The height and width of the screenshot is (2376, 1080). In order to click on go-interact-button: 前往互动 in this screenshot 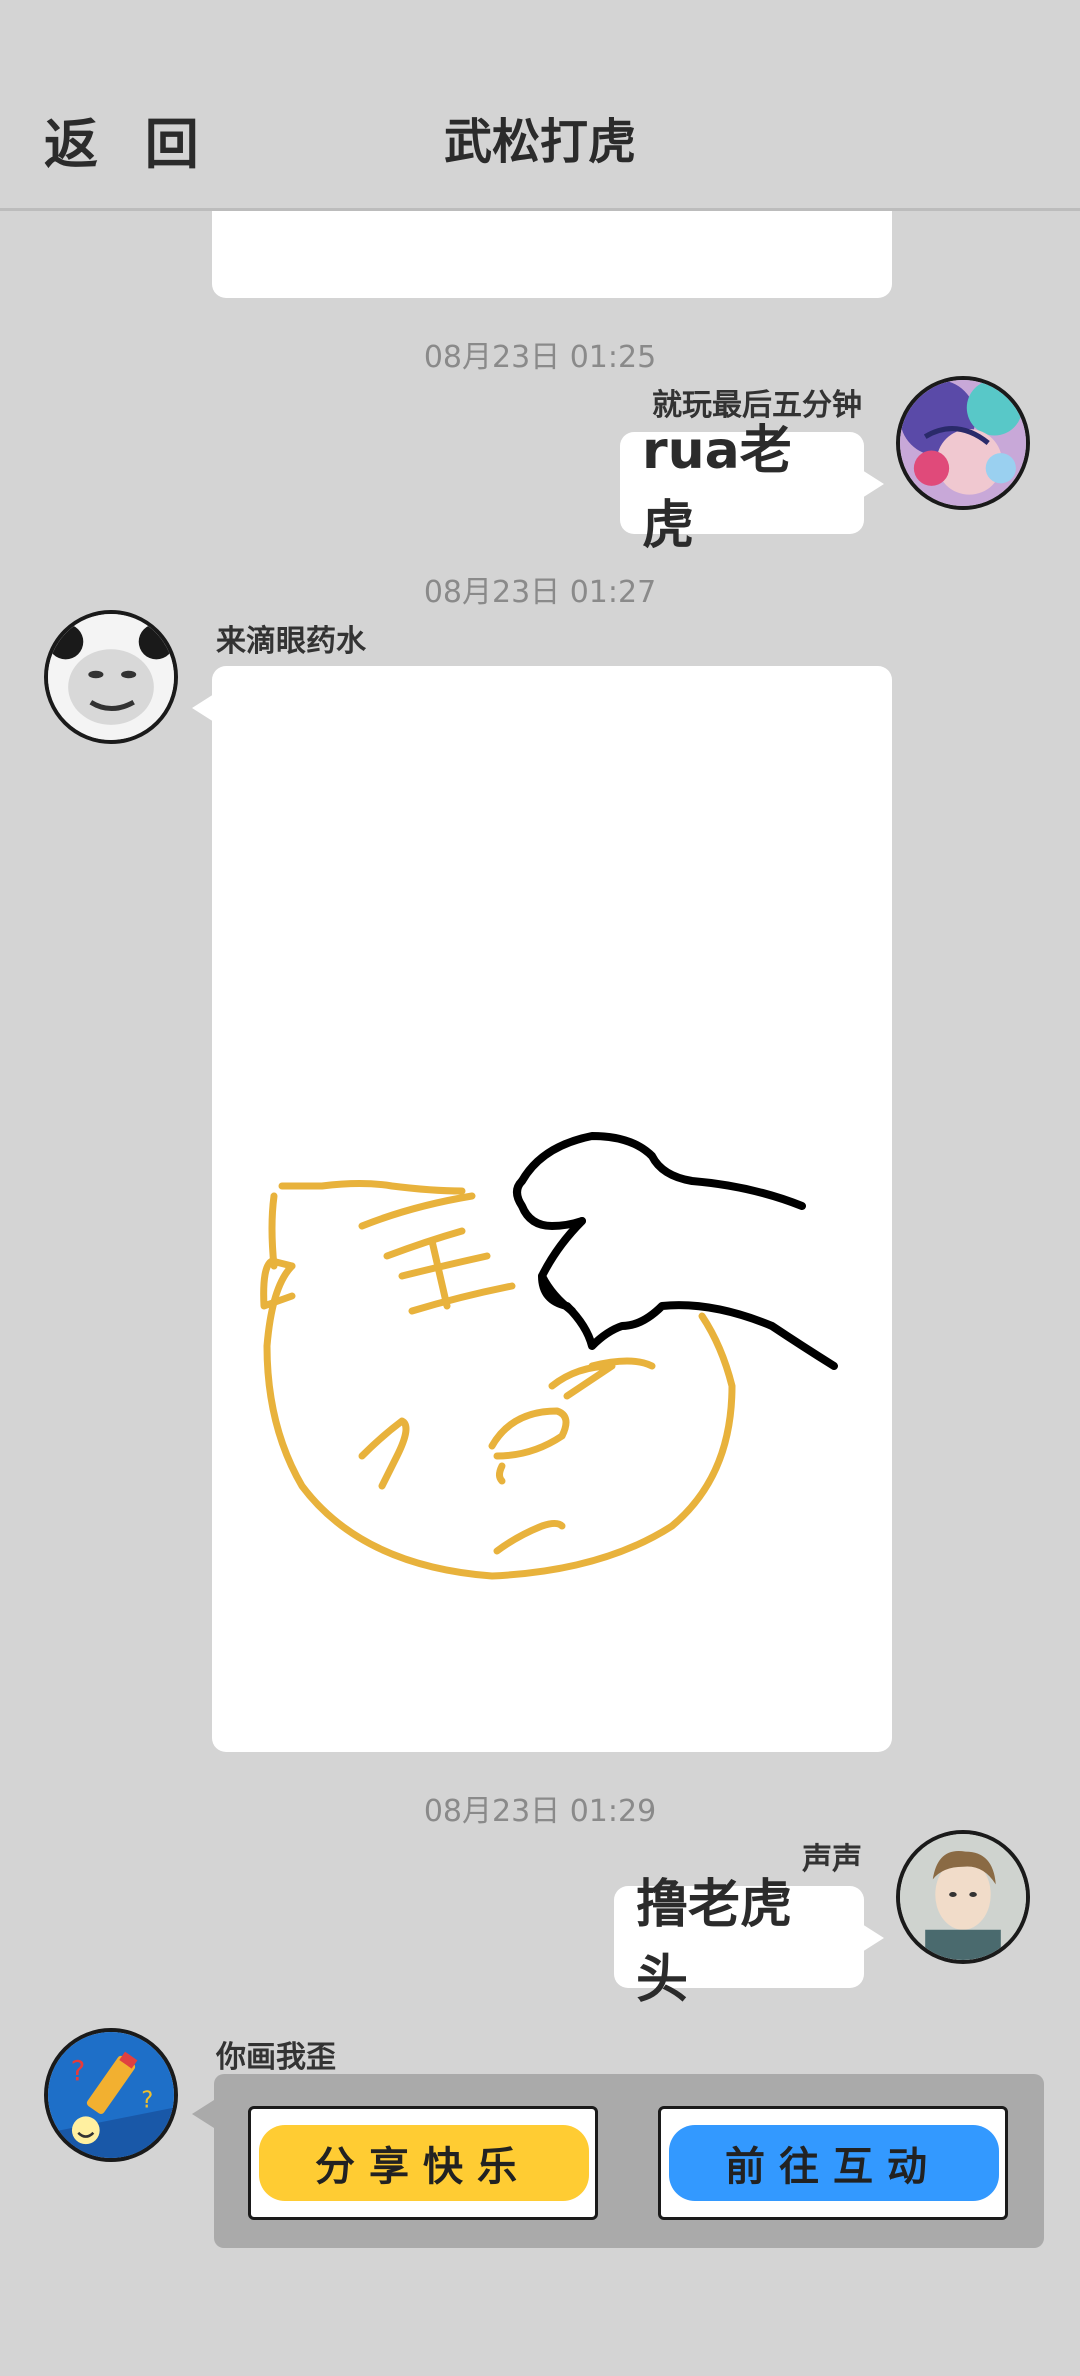, I will do `click(833, 2163)`.